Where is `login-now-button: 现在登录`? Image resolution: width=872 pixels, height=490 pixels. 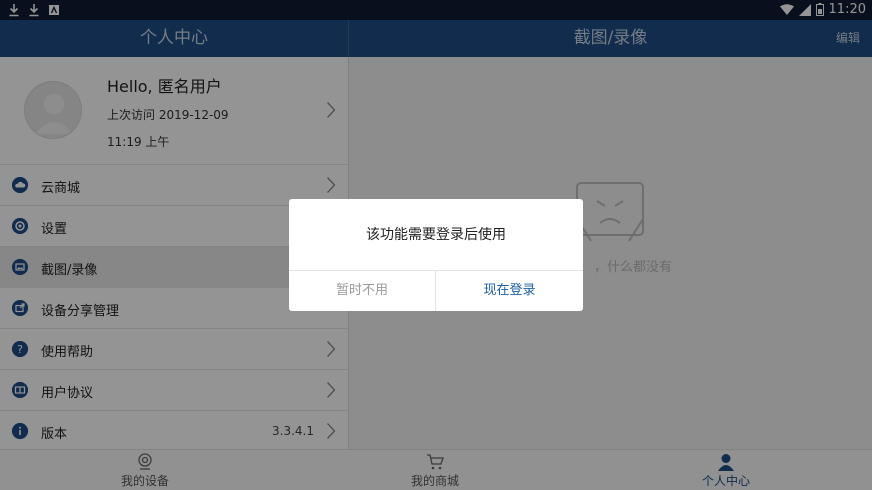 login-now-button: 现在登录 is located at coordinates (509, 291).